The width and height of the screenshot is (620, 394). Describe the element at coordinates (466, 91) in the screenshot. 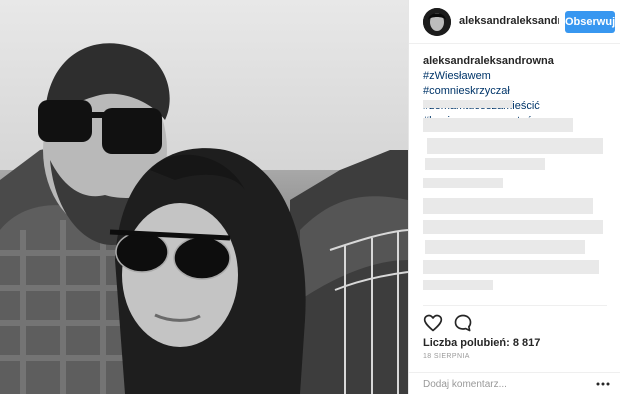

I see `hashtag-link: #comnieskrzyczał` at that location.